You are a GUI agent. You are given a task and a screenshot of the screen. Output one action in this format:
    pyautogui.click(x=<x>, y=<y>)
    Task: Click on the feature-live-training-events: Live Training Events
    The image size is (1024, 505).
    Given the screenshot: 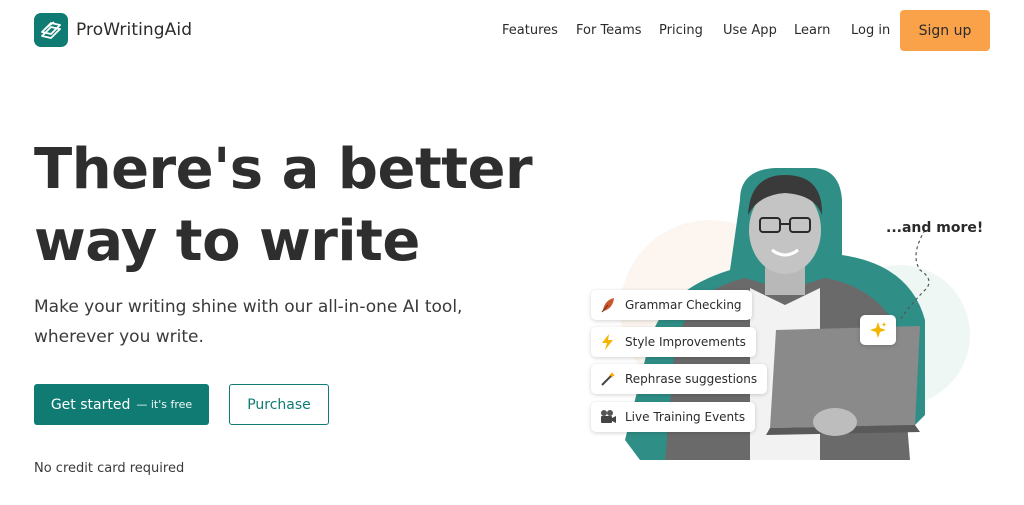 What is the action you would take?
    pyautogui.click(x=673, y=417)
    